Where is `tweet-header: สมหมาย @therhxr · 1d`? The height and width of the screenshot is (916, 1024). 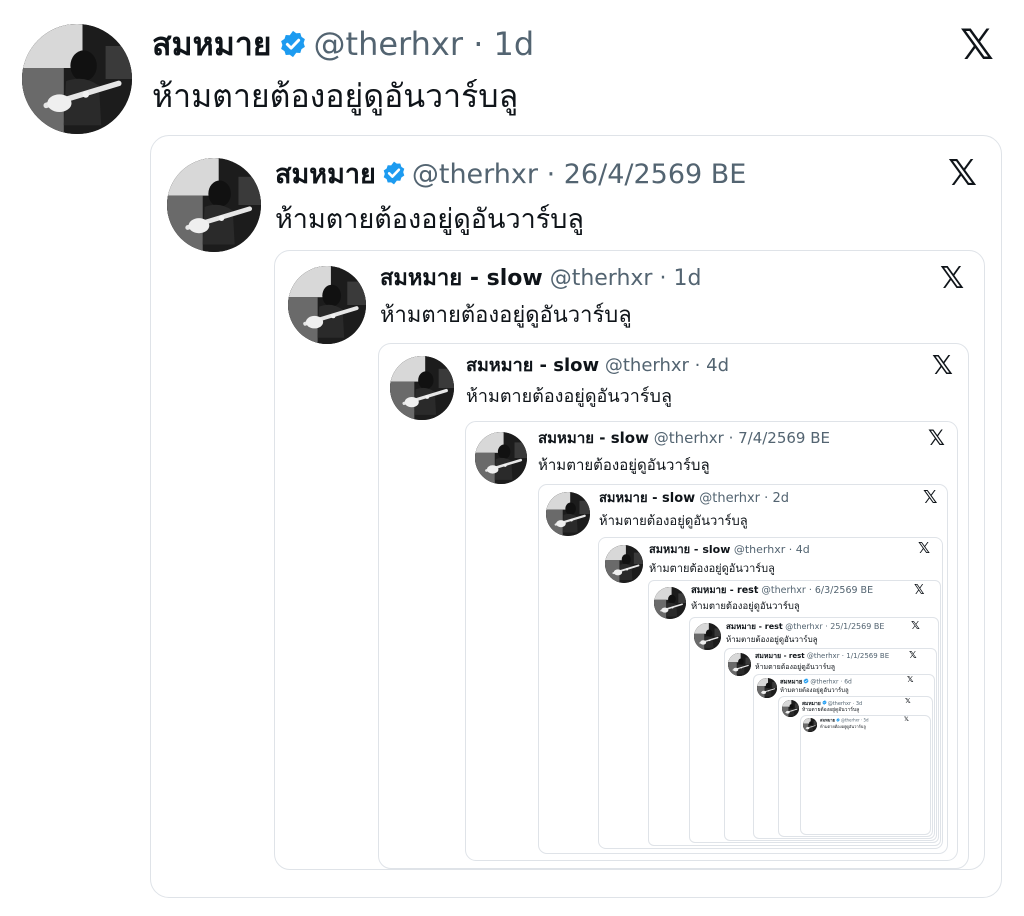 tweet-header: สมหมาย @therhxr · 1d is located at coordinates (343, 46).